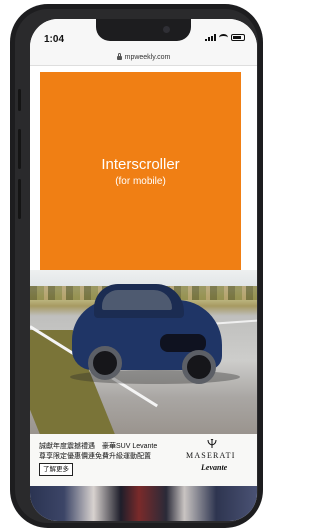 Image resolution: width=320 pixels, height=530 pixels. What do you see at coordinates (140, 181) in the screenshot?
I see `ad-subtitle: (for mobile)` at bounding box center [140, 181].